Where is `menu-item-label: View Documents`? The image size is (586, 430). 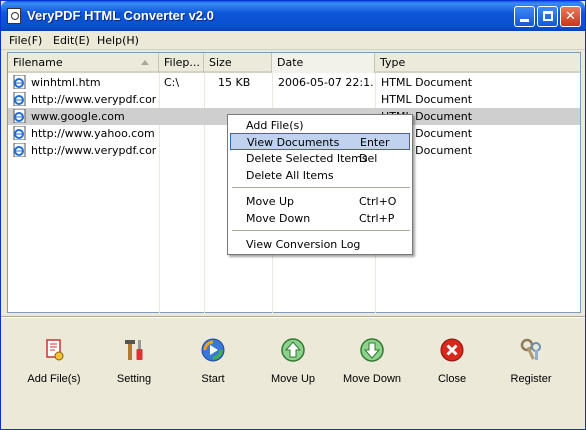
menu-item-label: View Documents is located at coordinates (293, 142).